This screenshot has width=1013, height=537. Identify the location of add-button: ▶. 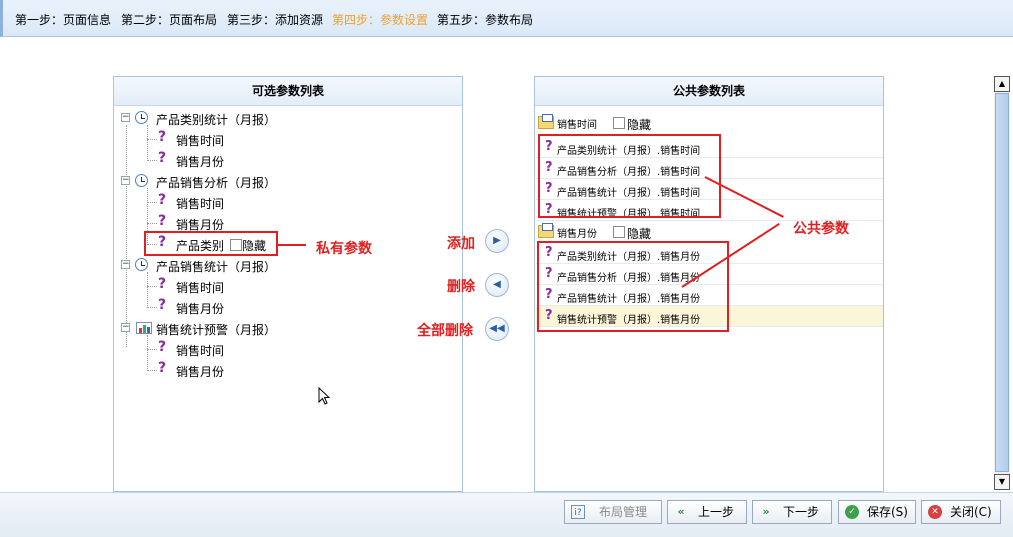
(497, 241).